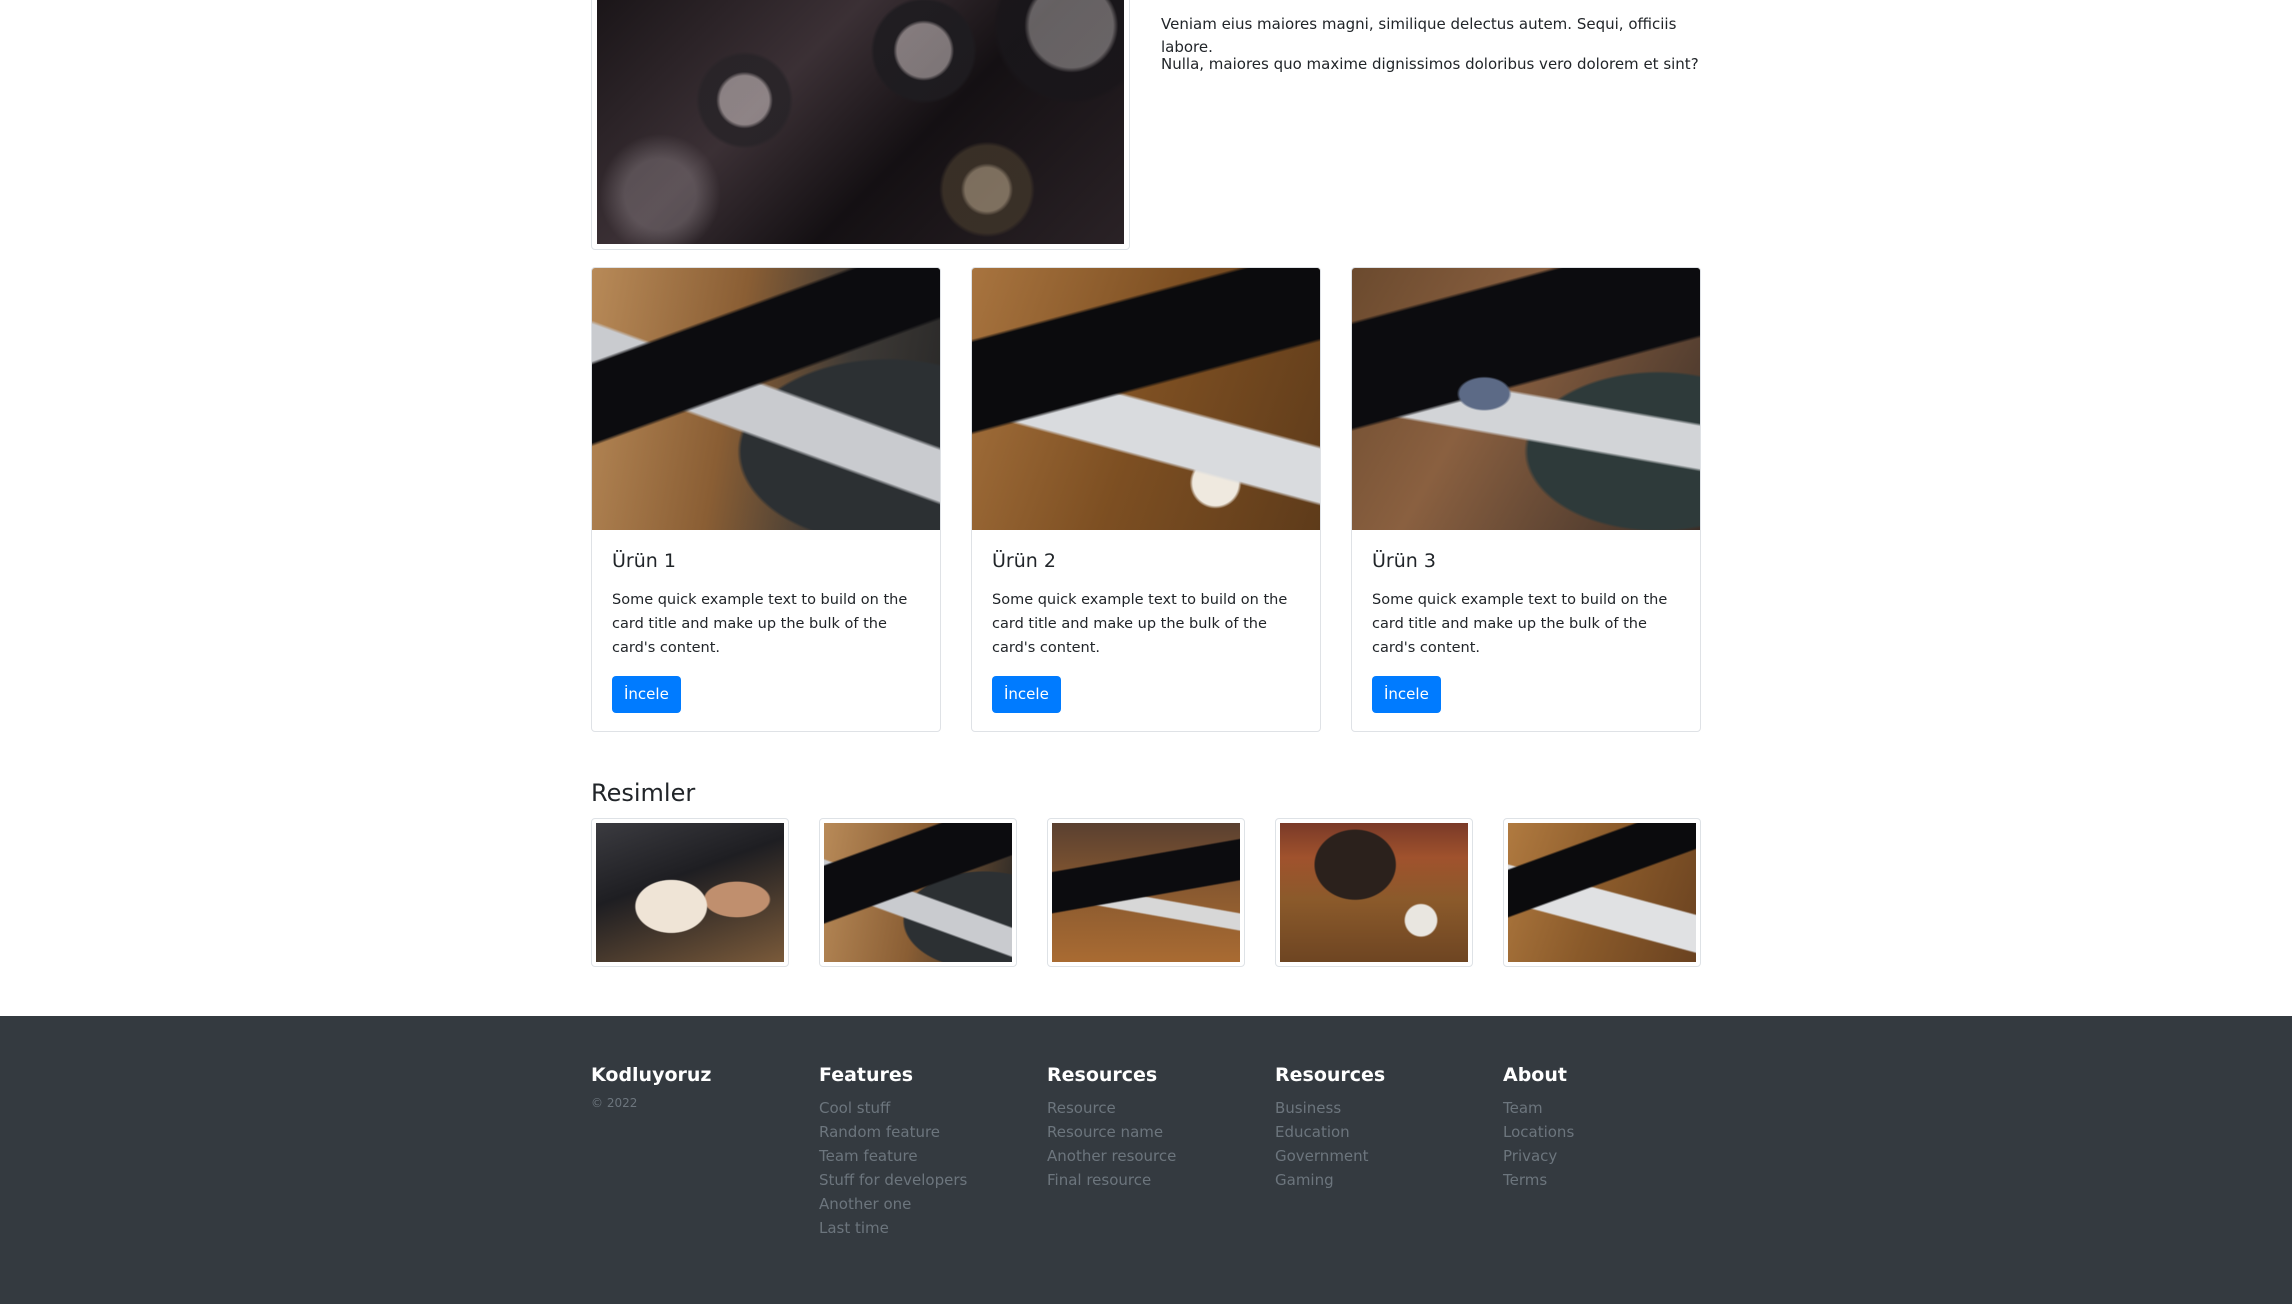  Describe the element at coordinates (854, 1108) in the screenshot. I see `footer-link: Cool stuff` at that location.